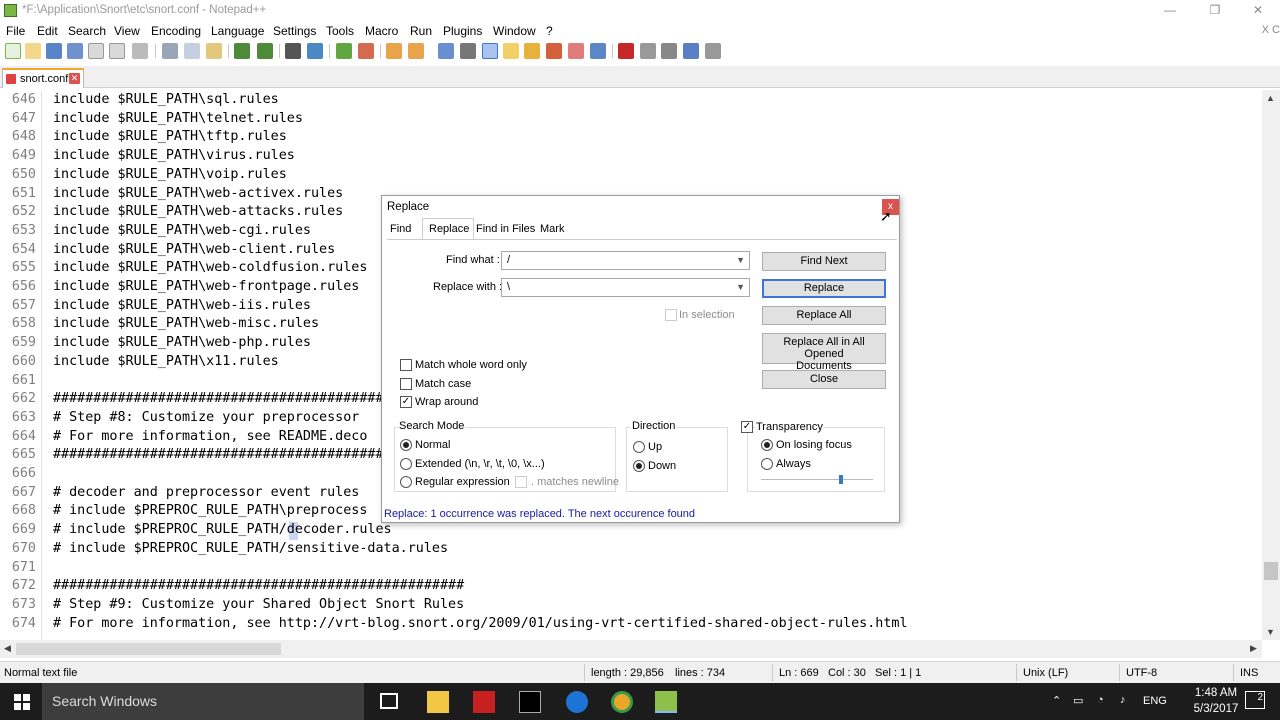  What do you see at coordinates (549, 31) in the screenshot?
I see `menu-help: ?` at bounding box center [549, 31].